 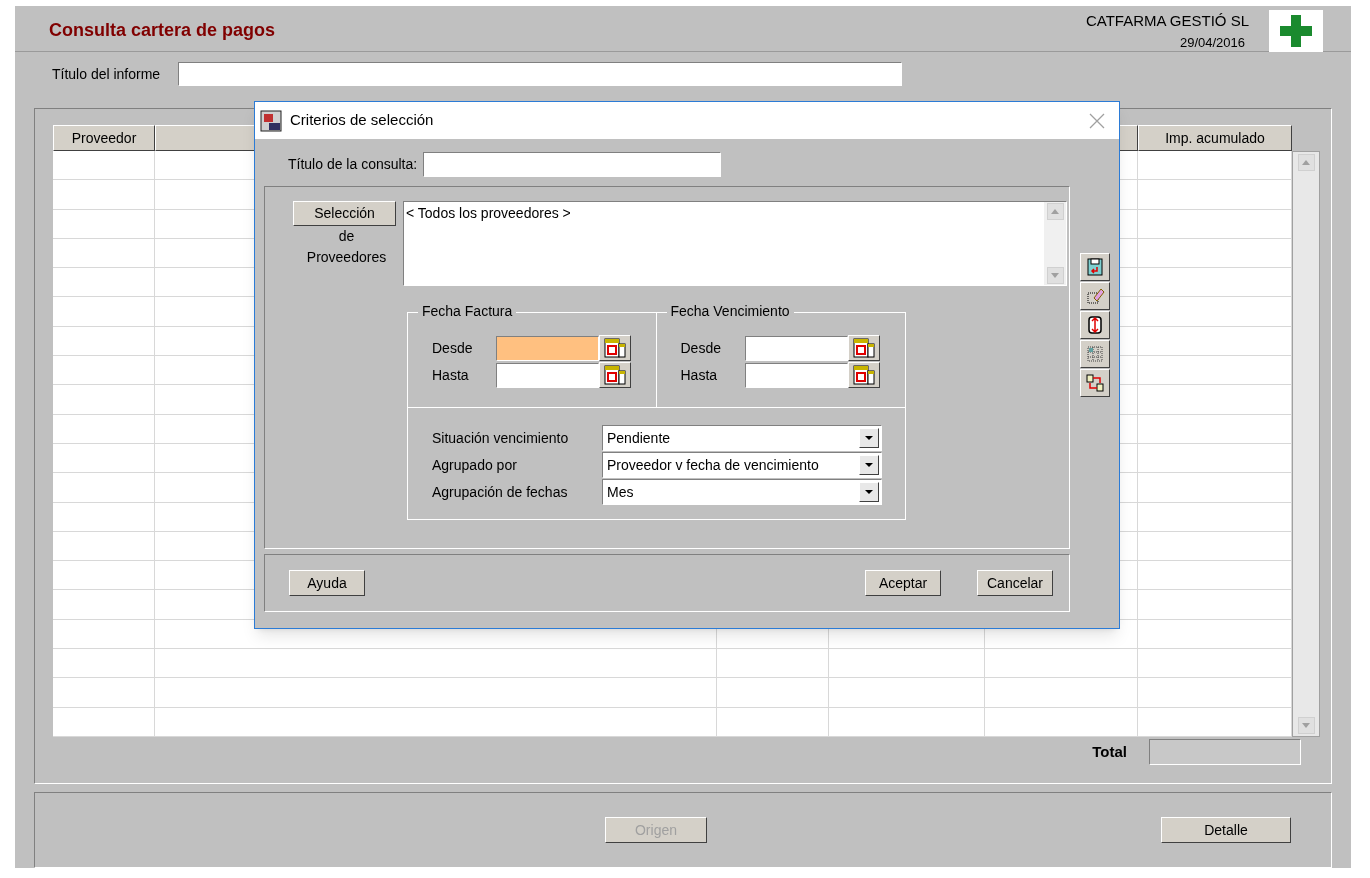 What do you see at coordinates (742, 492) in the screenshot?
I see `select-field: Mes` at bounding box center [742, 492].